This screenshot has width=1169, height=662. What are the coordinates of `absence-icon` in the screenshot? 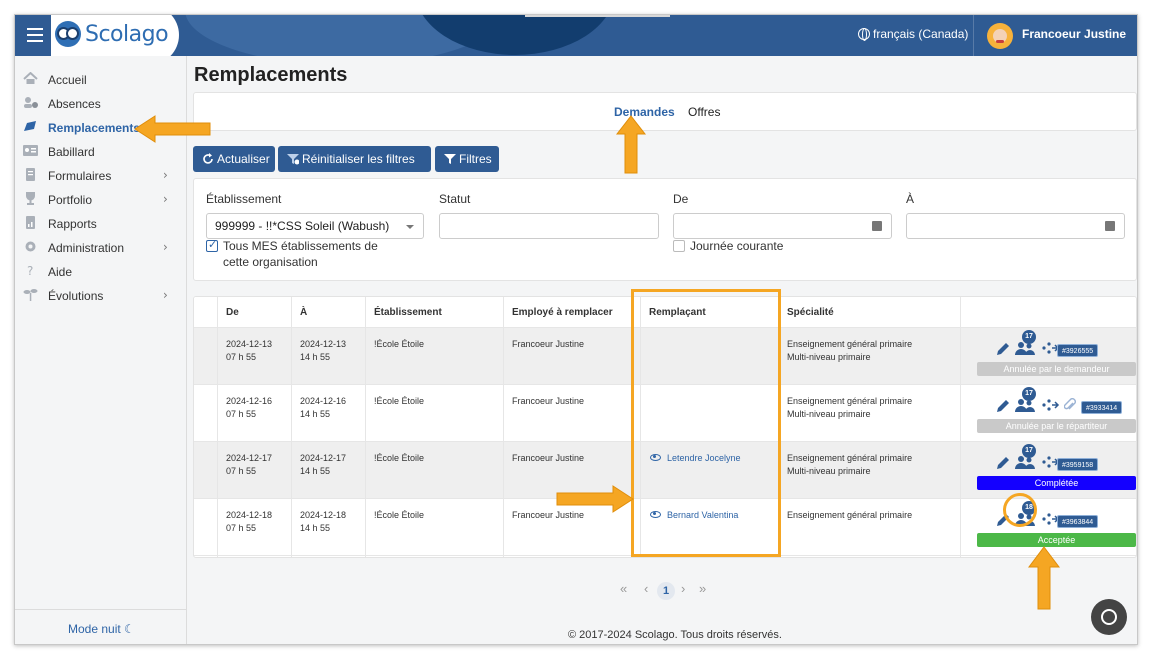 It's located at (31, 102).